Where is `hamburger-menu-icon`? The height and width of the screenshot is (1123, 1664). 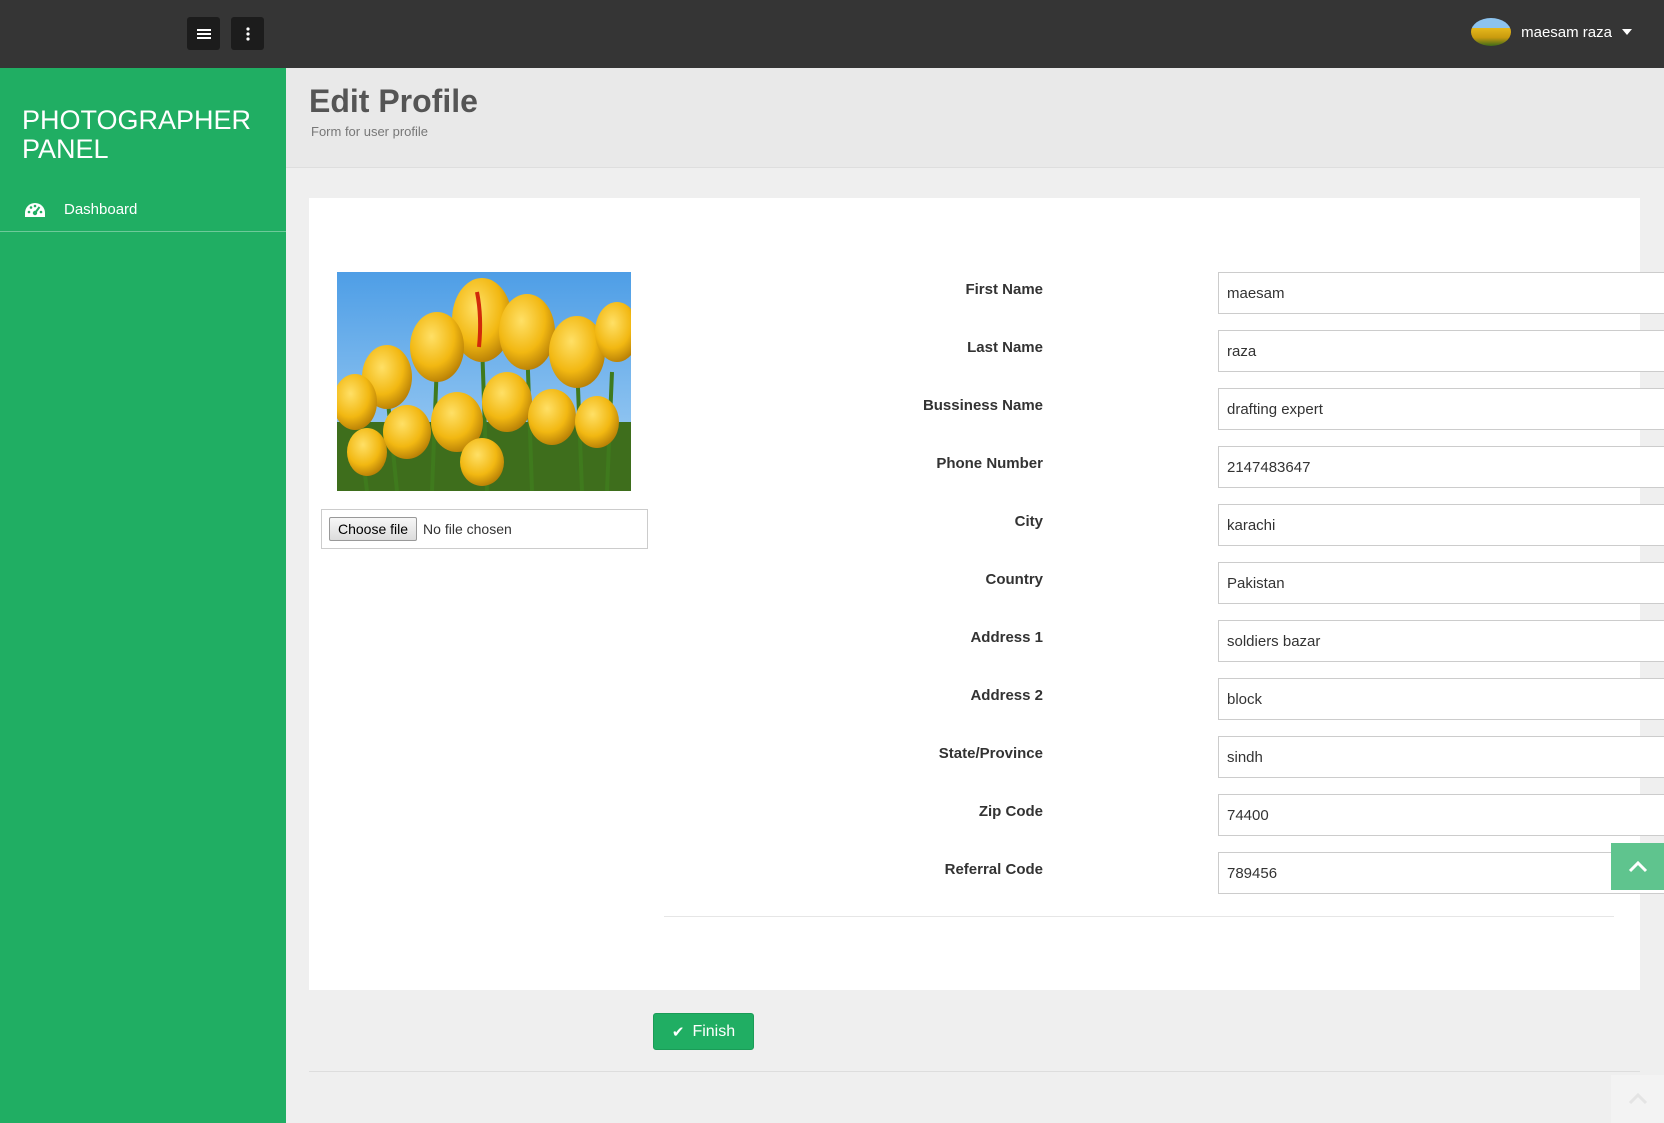
hamburger-menu-icon is located at coordinates (203, 33).